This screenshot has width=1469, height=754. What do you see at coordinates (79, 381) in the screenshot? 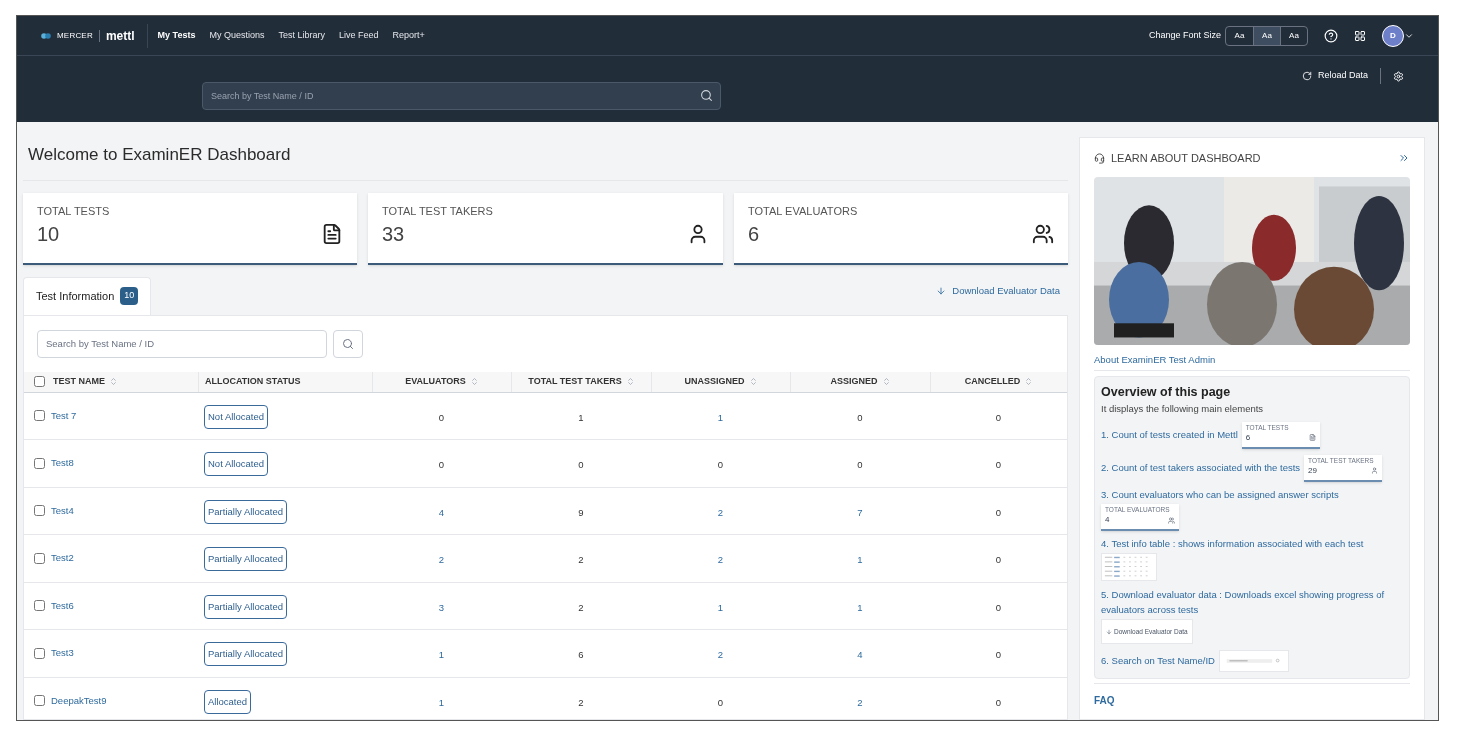
I see `column-header: TEST NAME` at bounding box center [79, 381].